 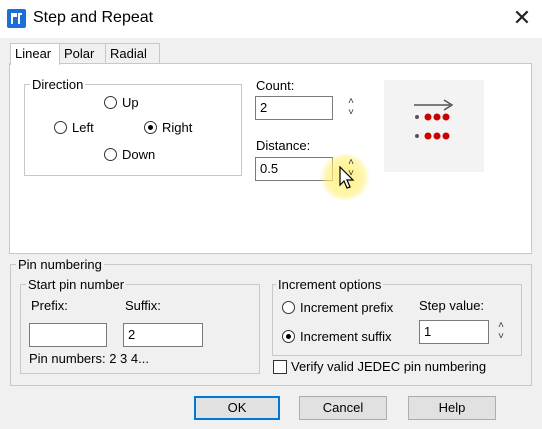 What do you see at coordinates (49, 305) in the screenshot?
I see `prefix-label: Prefix:` at bounding box center [49, 305].